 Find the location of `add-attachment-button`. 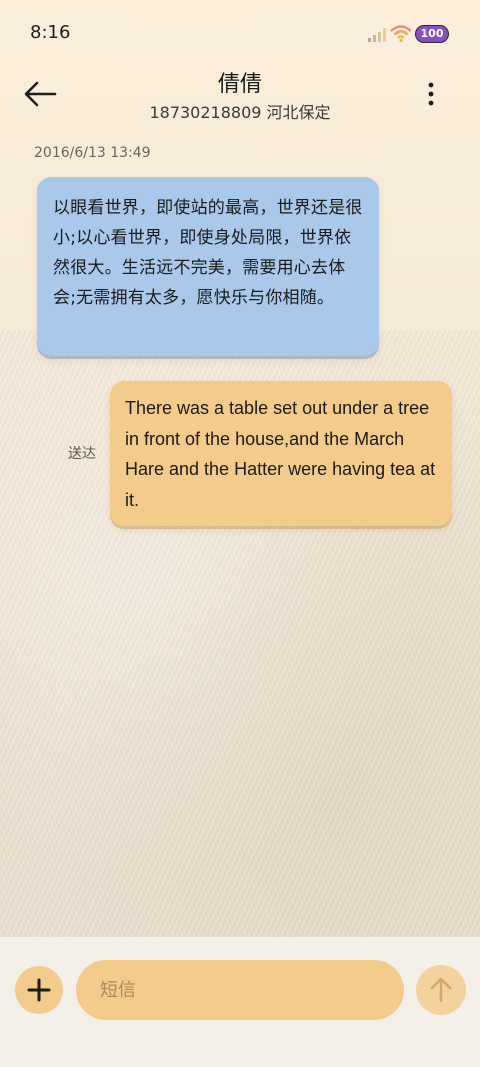

add-attachment-button is located at coordinates (39, 990).